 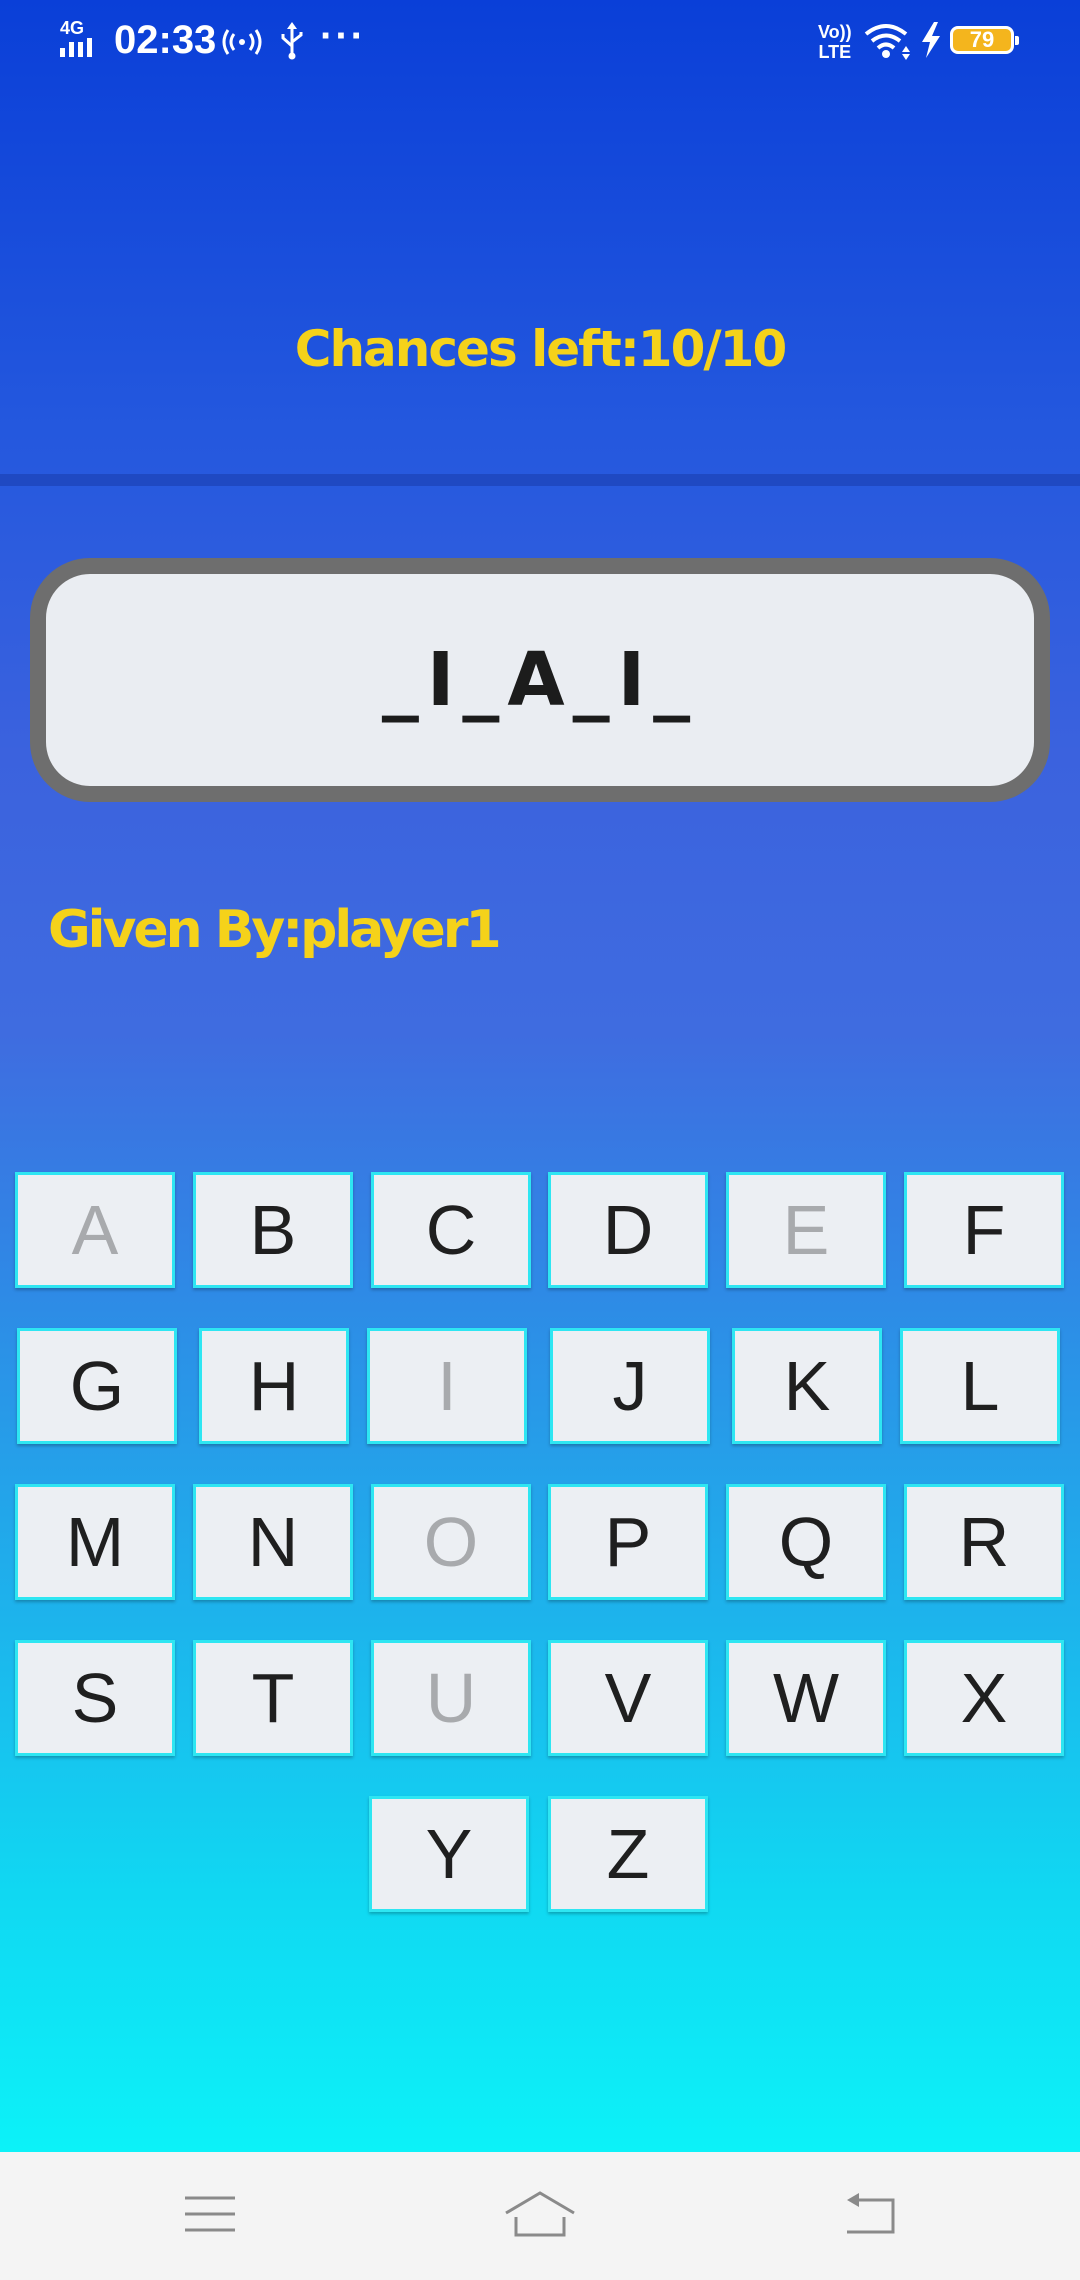 What do you see at coordinates (888, 43) in the screenshot?
I see `wifi-icon` at bounding box center [888, 43].